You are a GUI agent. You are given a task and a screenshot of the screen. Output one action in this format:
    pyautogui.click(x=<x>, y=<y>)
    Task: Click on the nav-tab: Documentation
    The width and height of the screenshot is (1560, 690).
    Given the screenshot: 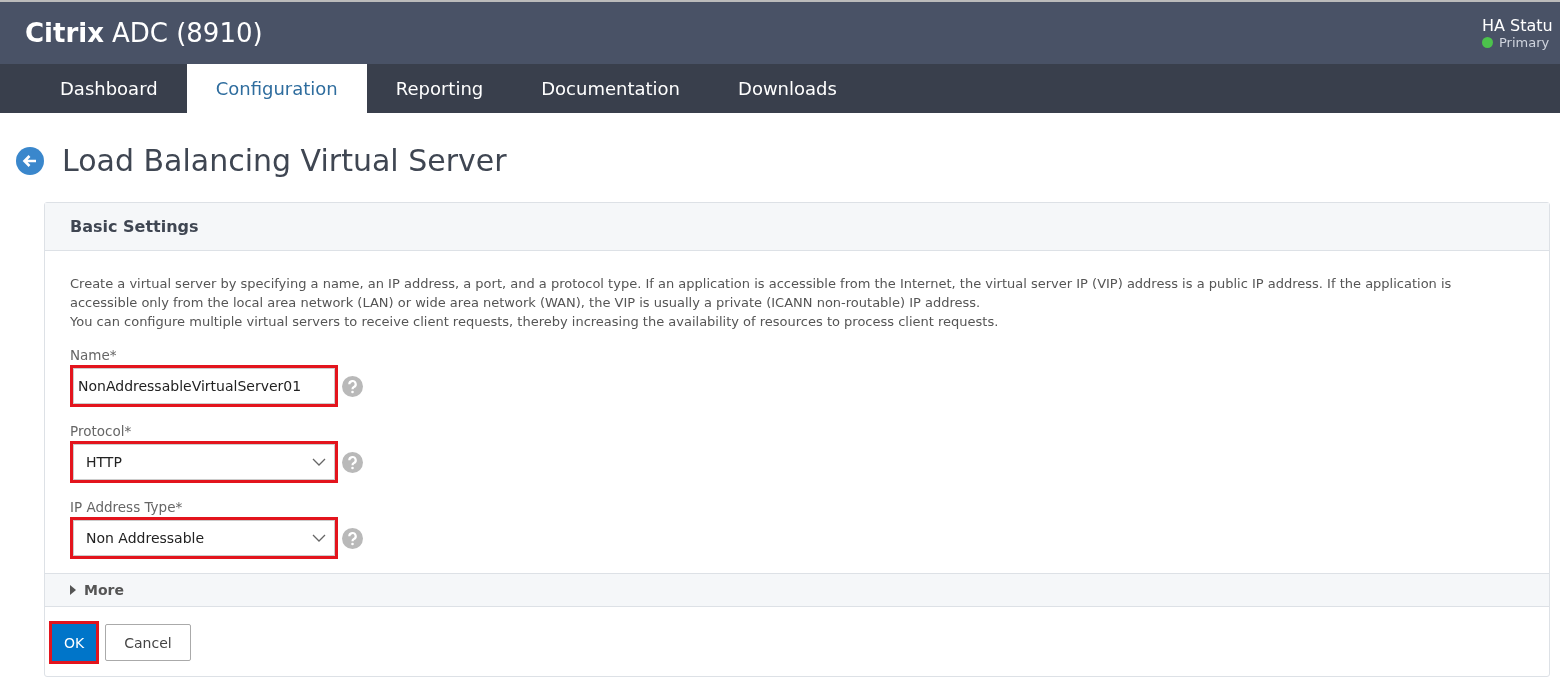 What is the action you would take?
    pyautogui.click(x=610, y=88)
    